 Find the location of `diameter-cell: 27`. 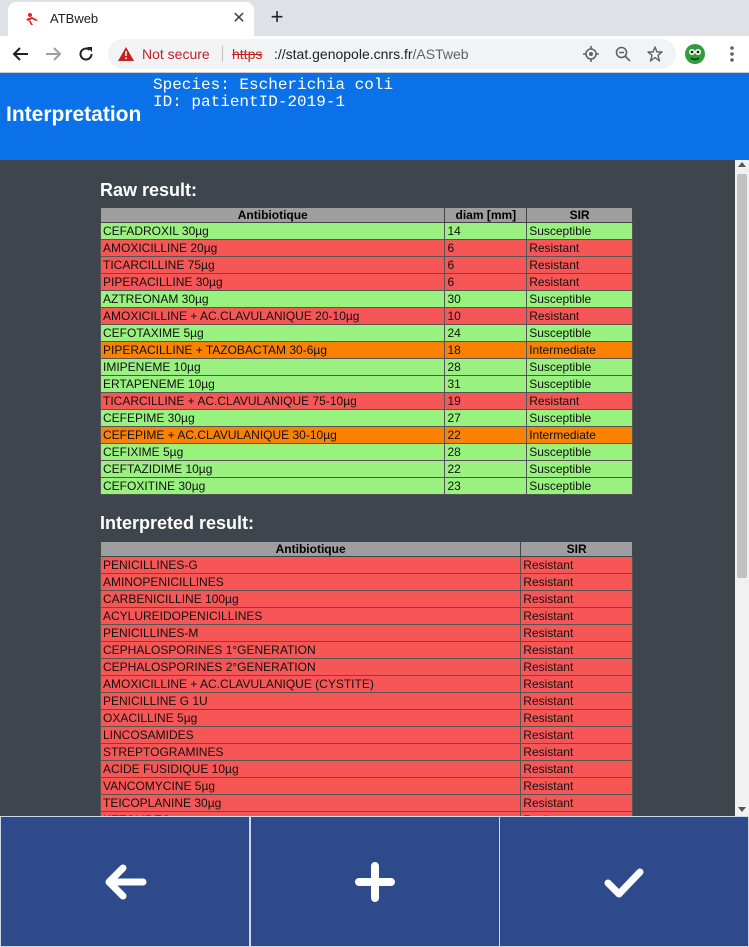

diameter-cell: 27 is located at coordinates (486, 418).